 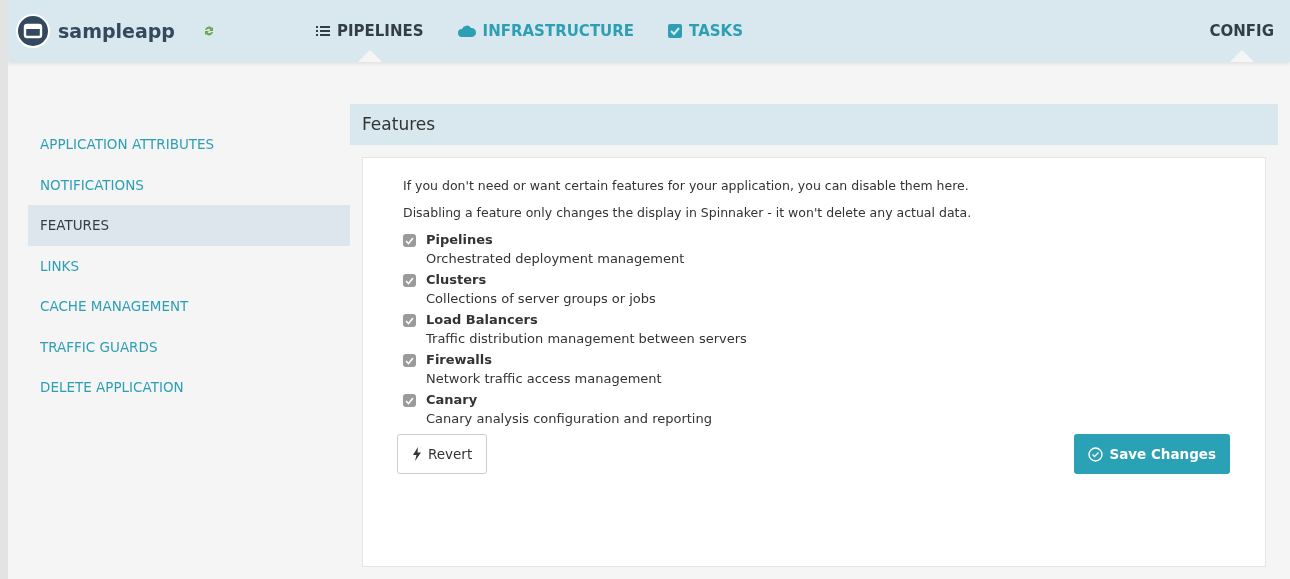 I want to click on feature-name: Load Balancers, so click(x=482, y=319).